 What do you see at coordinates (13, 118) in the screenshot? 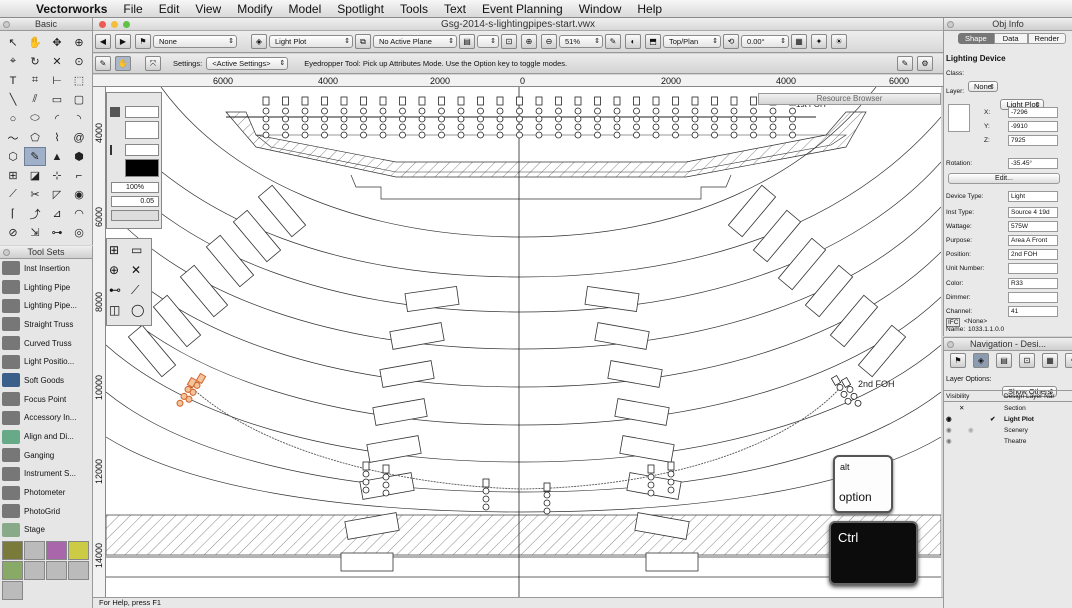
I see `circle-tool-icon: ○` at bounding box center [13, 118].